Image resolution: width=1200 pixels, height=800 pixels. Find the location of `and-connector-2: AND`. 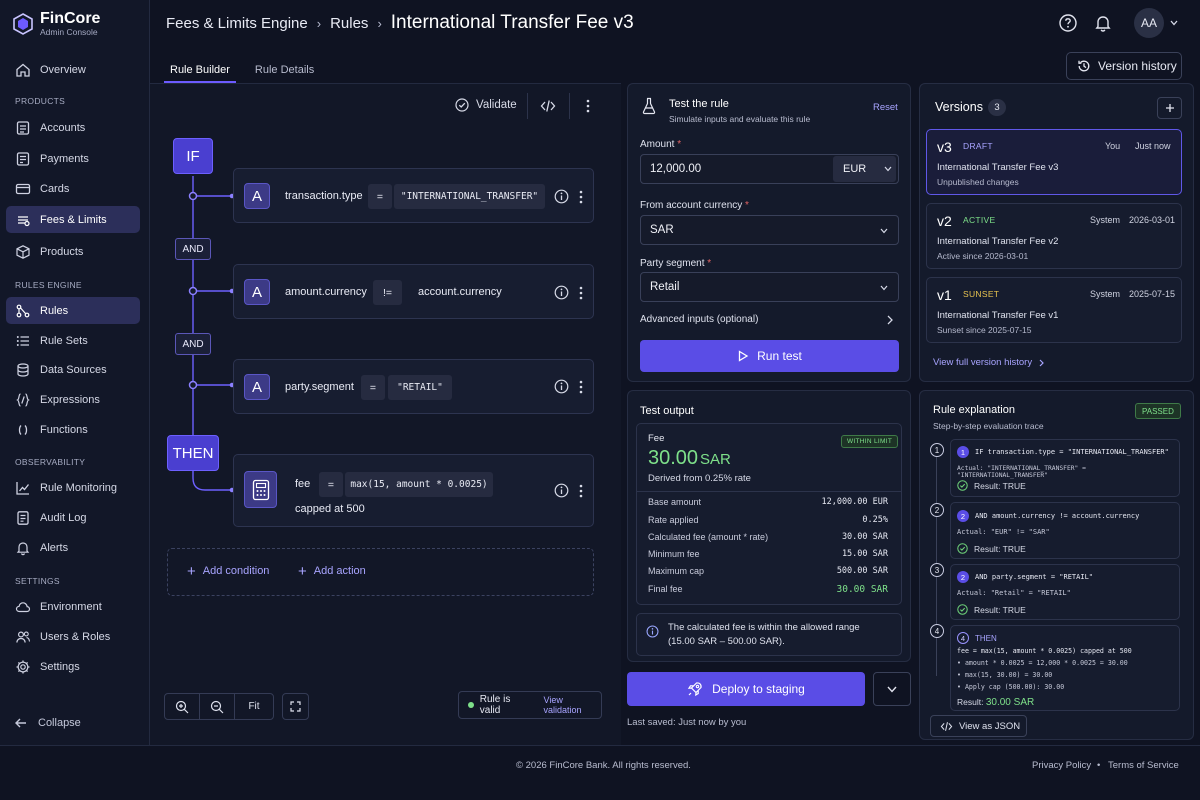

and-connector-2: AND is located at coordinates (193, 344).